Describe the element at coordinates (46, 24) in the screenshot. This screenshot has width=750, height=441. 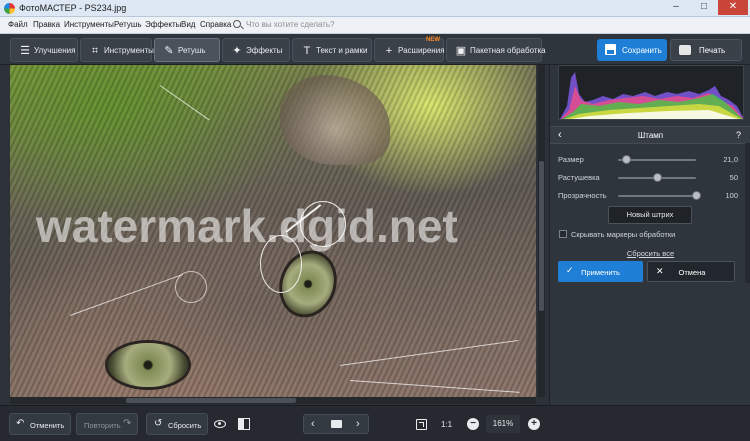
I see `menu-item-edit: Правка` at that location.